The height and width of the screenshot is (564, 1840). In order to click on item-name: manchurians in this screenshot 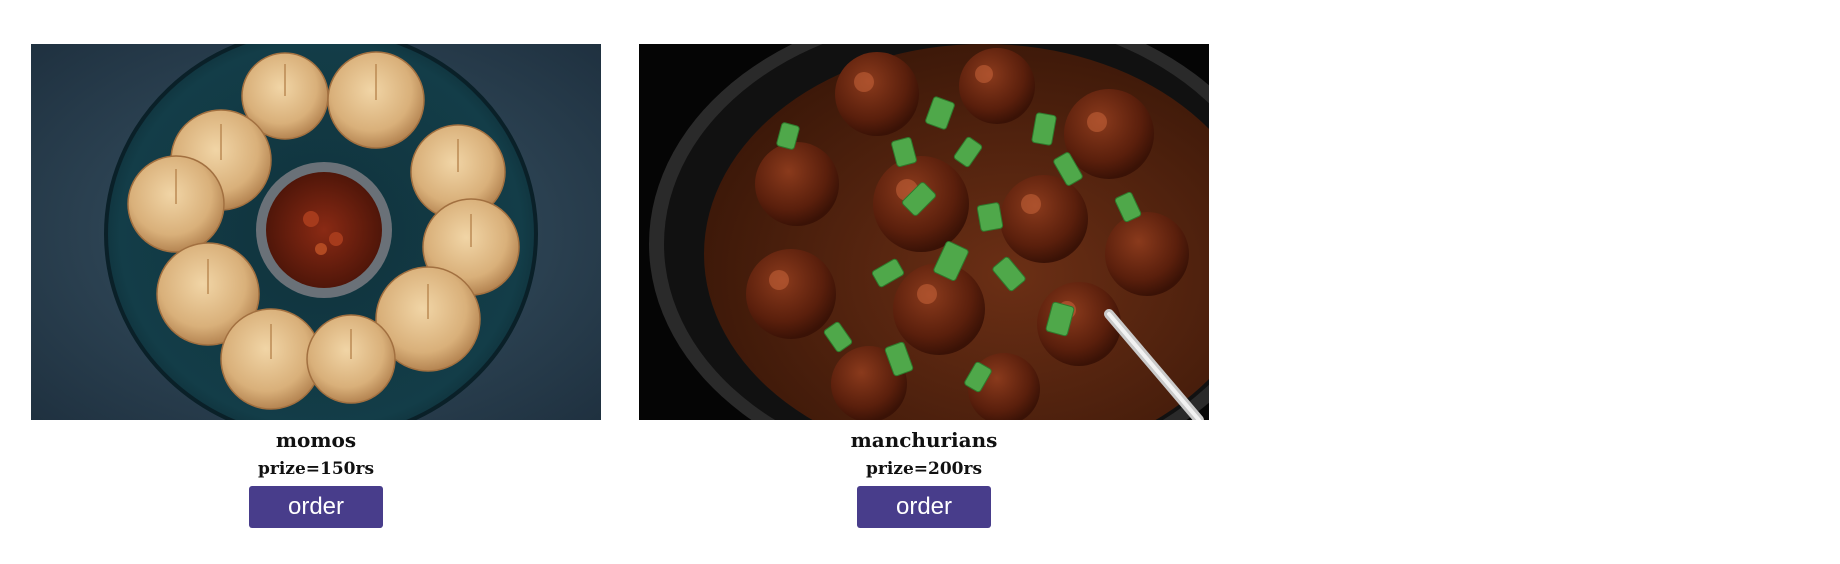, I will do `click(924, 440)`.